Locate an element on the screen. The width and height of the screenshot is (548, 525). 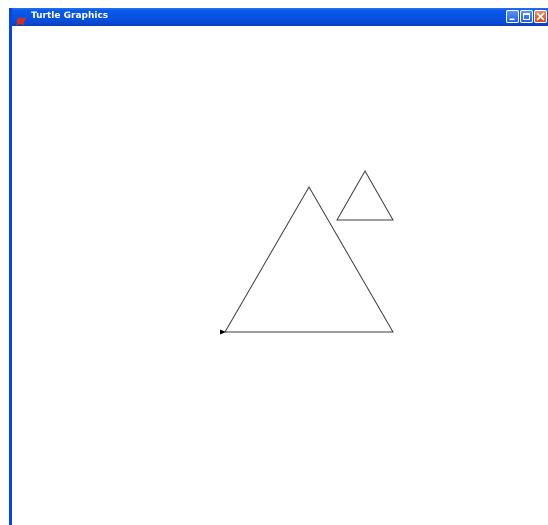
turtle-app-icon is located at coordinates (20, 18).